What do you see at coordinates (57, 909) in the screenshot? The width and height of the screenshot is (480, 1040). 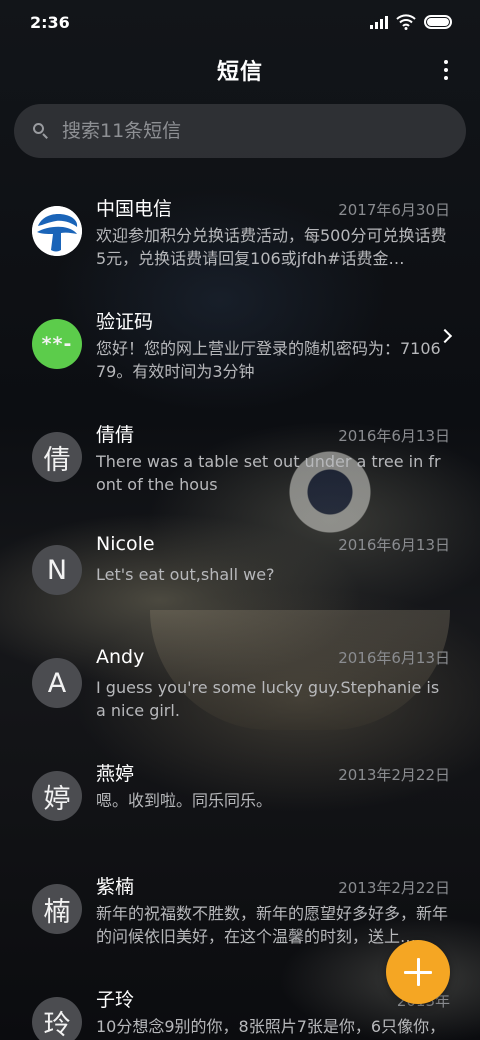 I see `avatar: 楠` at bounding box center [57, 909].